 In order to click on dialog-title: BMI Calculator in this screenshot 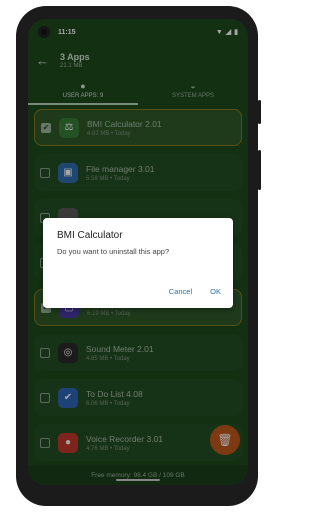, I will do `click(90, 235)`.